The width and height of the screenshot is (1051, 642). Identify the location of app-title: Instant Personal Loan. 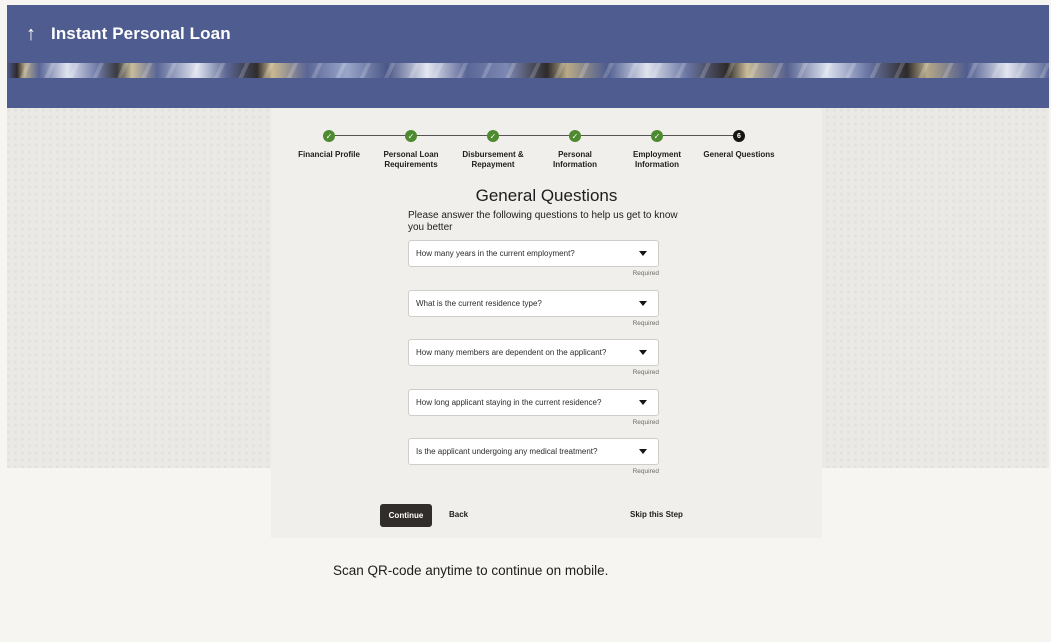
(141, 33).